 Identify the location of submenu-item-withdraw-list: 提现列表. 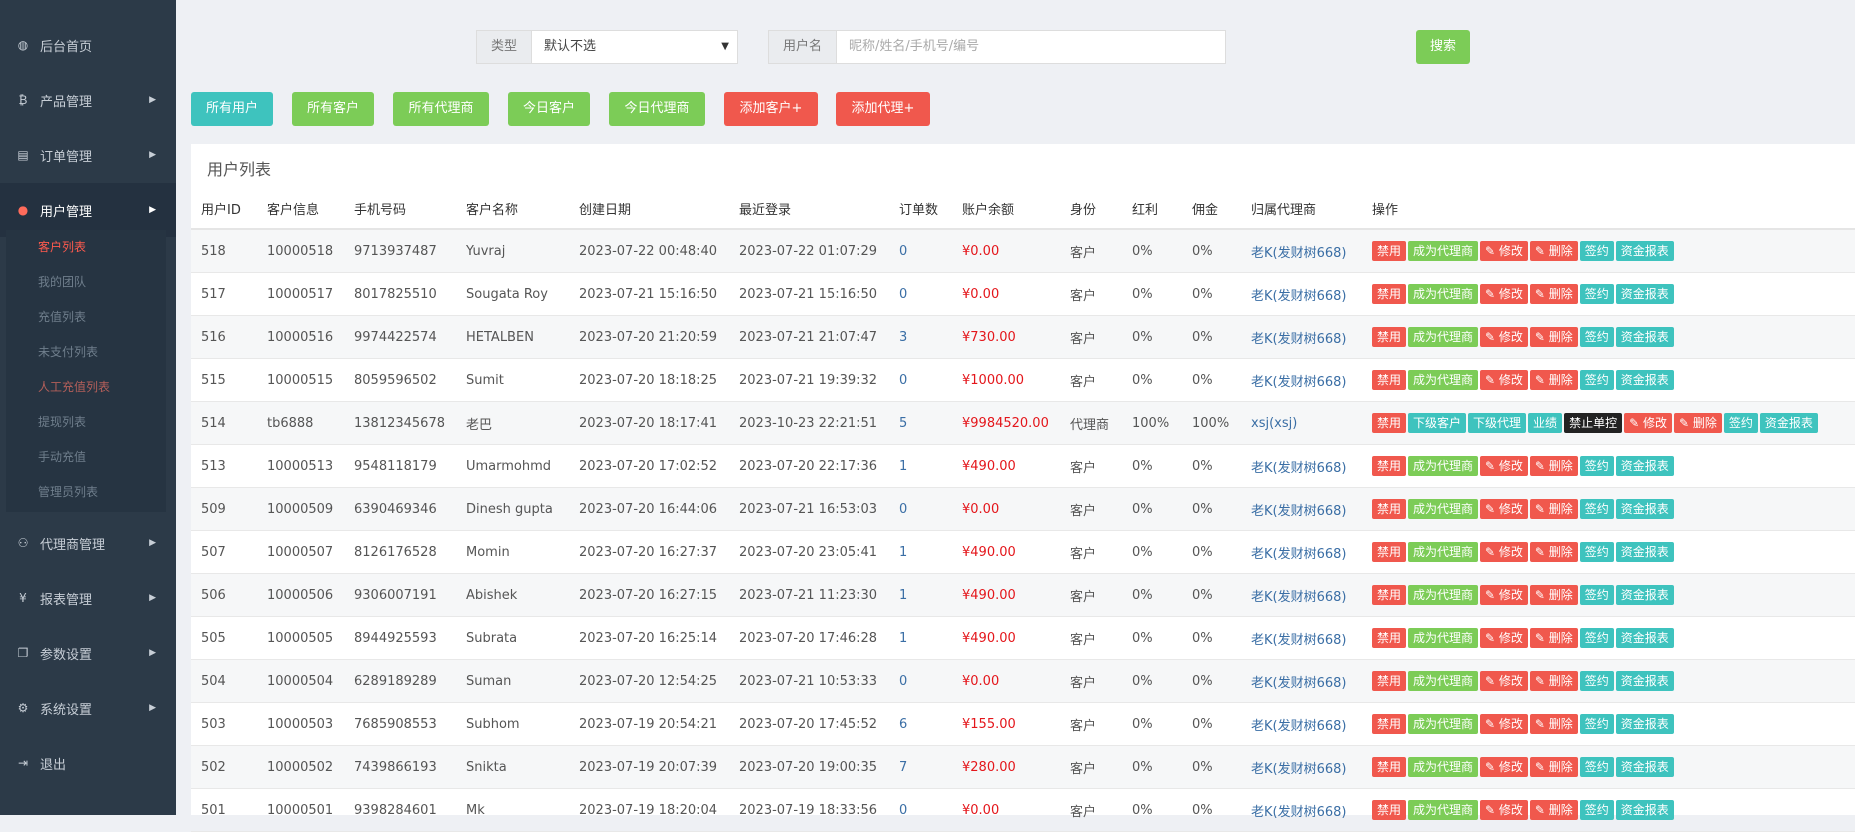
(86, 422).